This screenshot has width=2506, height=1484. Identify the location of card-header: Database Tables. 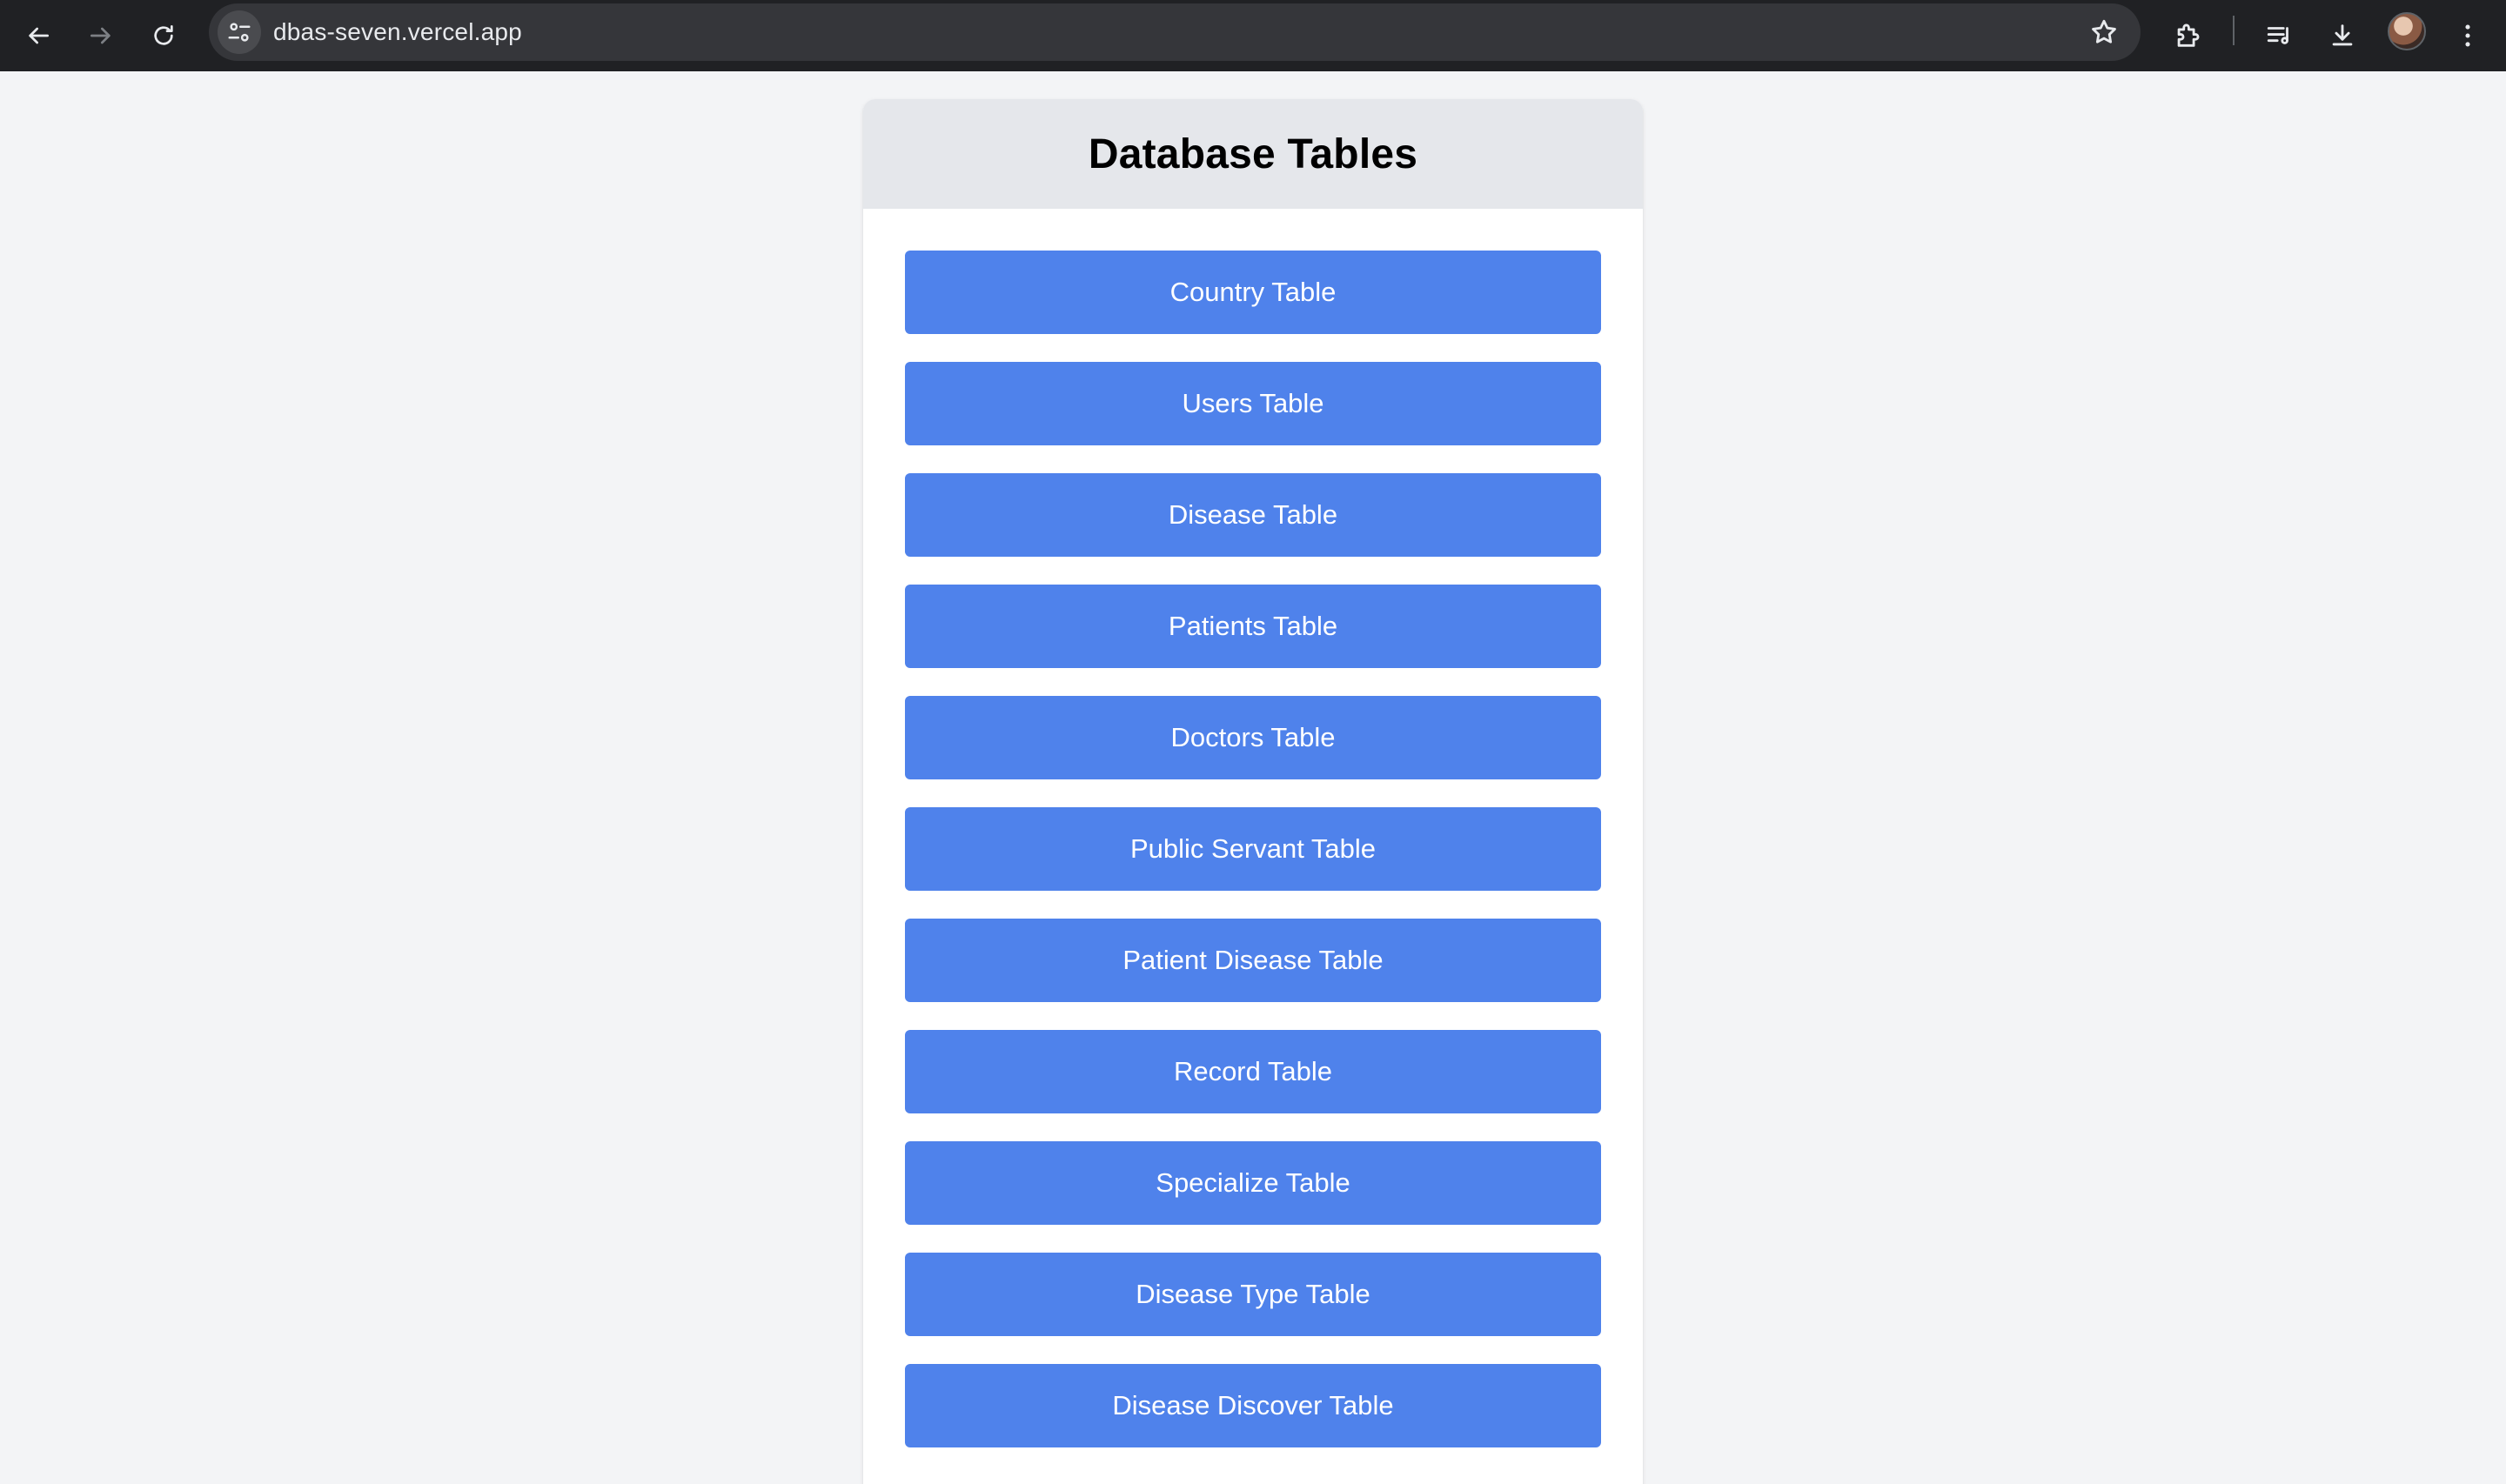
(1253, 154).